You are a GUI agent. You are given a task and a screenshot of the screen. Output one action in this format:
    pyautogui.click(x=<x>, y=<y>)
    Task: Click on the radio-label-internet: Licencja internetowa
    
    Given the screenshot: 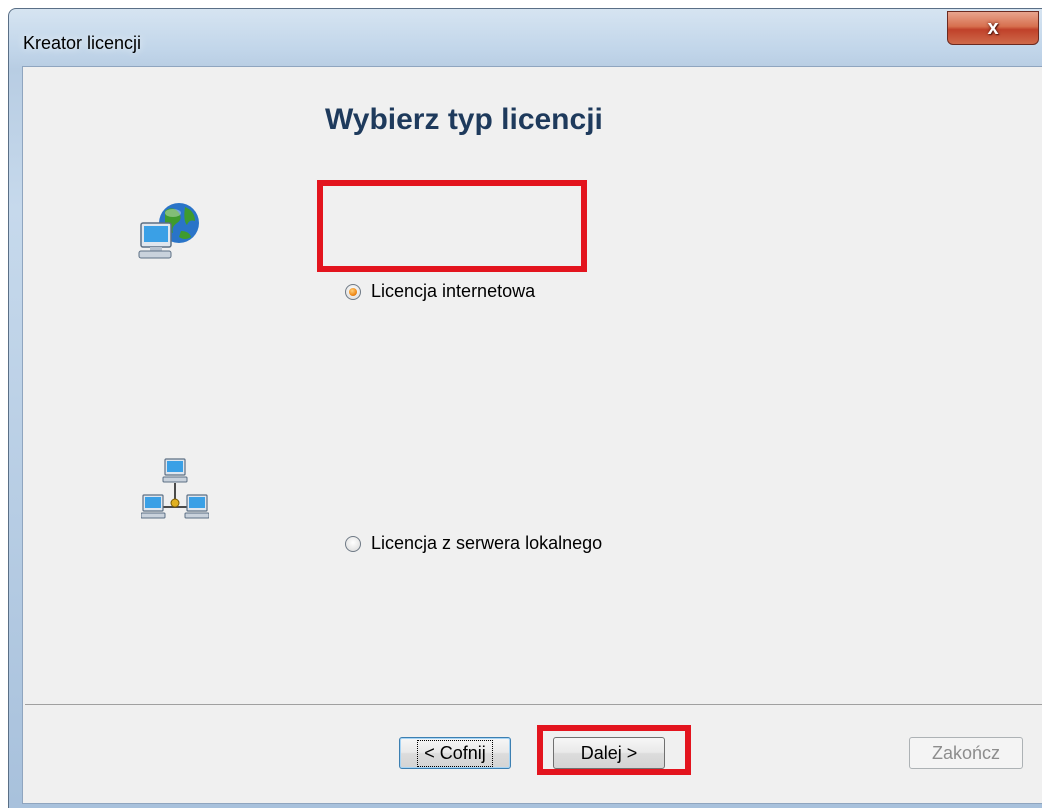 What is the action you would take?
    pyautogui.click(x=453, y=291)
    